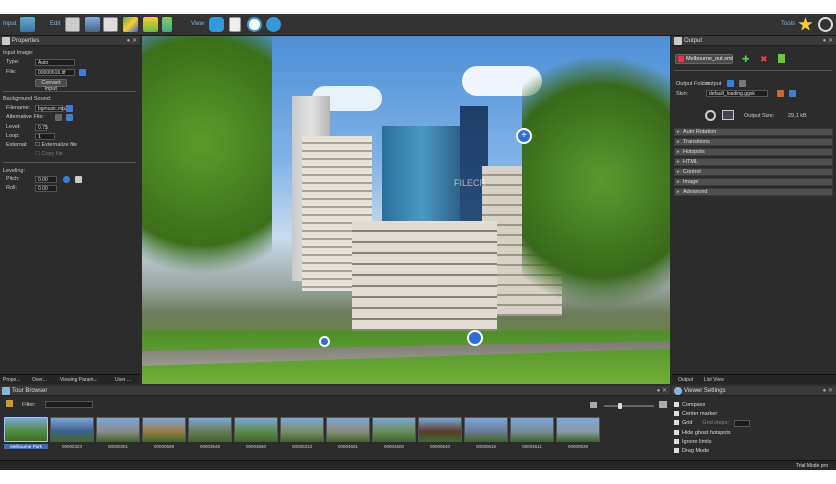 The width and height of the screenshot is (836, 484). What do you see at coordinates (69, 117) in the screenshot?
I see `alt-file-browse-icon` at bounding box center [69, 117].